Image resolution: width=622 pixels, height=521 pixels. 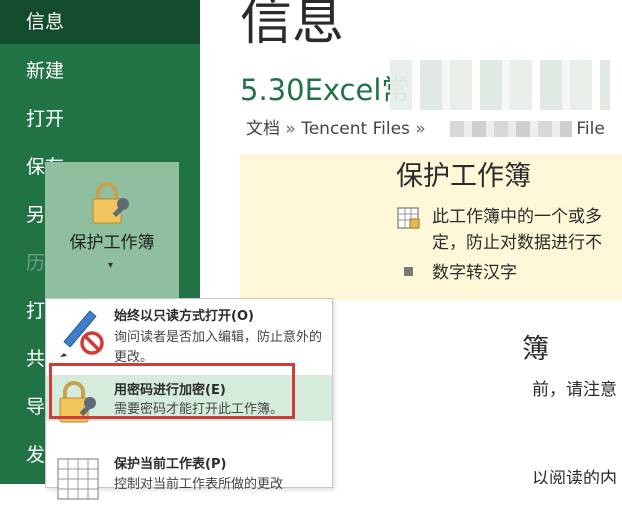 I want to click on nav-open-label: 打开, so click(x=45, y=119).